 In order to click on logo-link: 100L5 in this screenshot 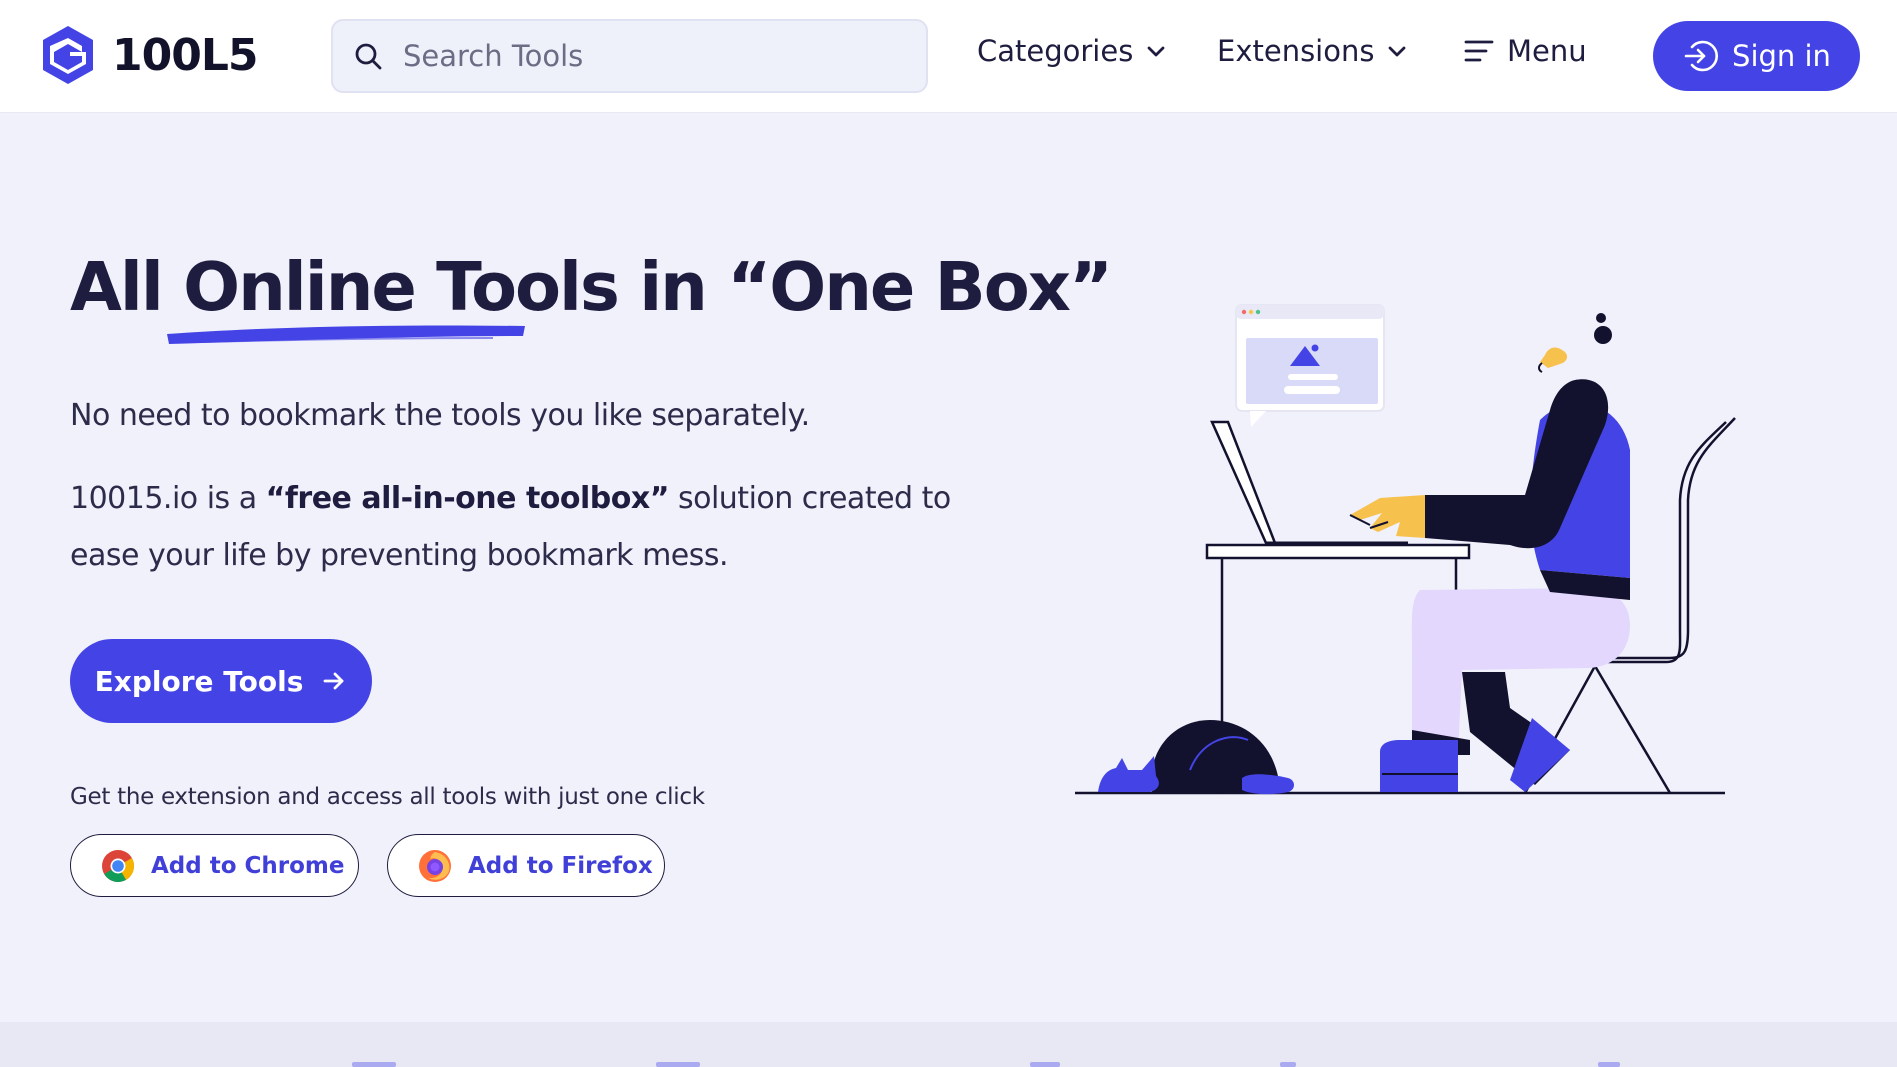, I will do `click(149, 55)`.